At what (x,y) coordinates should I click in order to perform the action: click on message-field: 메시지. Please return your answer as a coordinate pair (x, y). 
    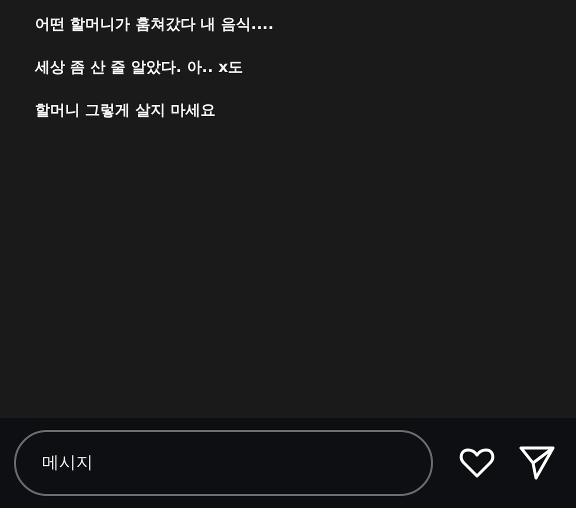
    Looking at the image, I should click on (223, 463).